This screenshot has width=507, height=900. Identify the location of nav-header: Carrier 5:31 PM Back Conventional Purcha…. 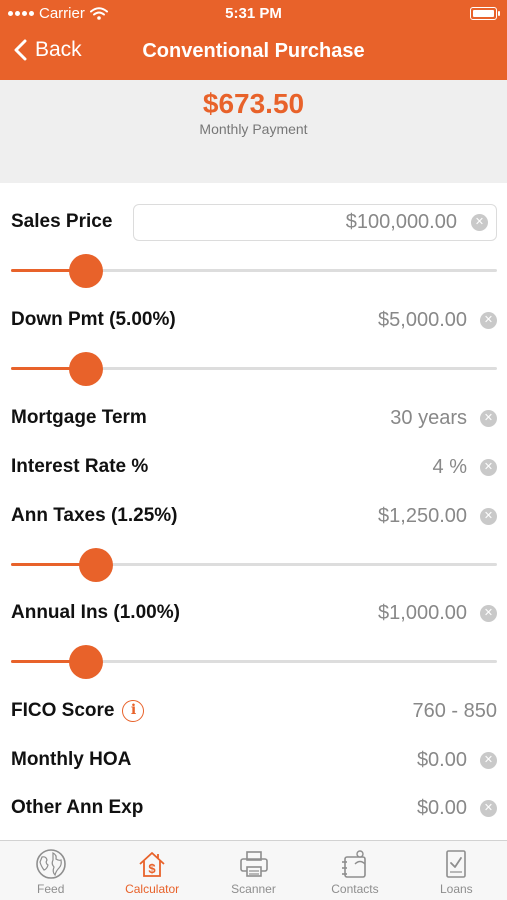
(253, 40).